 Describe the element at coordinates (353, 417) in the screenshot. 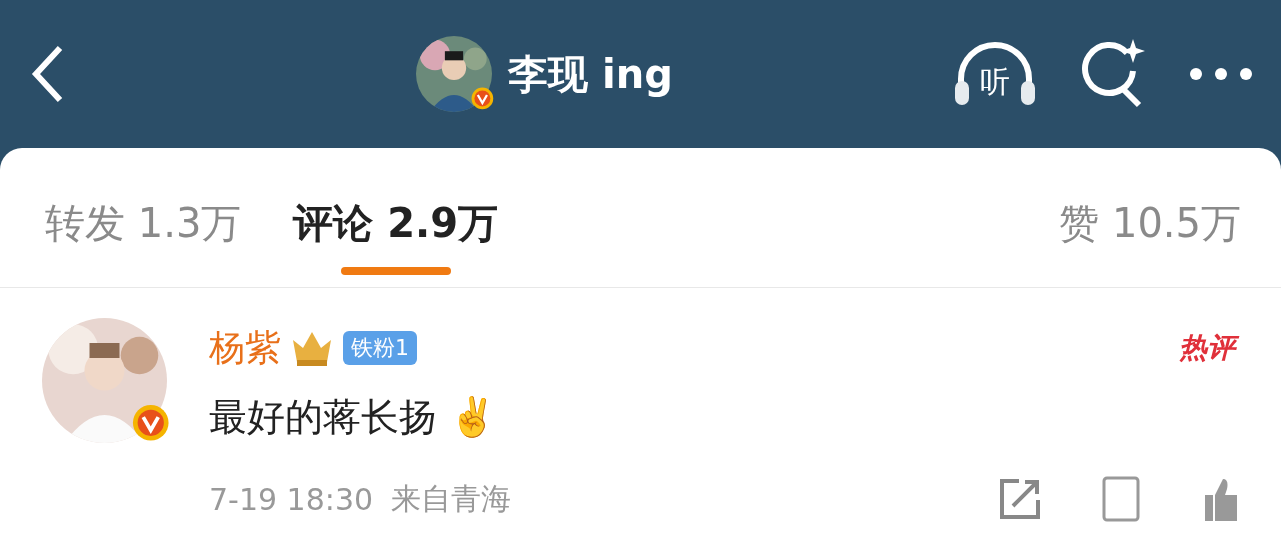

I see `comment-text: 最好的蒋长扬 ✌` at that location.